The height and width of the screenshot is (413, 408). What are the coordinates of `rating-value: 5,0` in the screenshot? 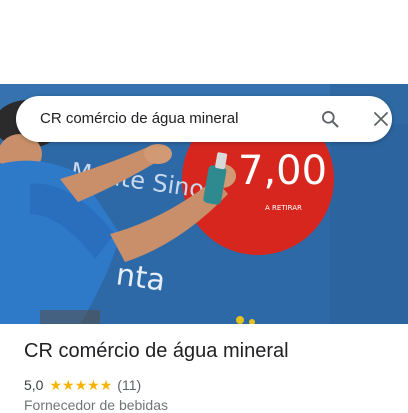 It's located at (34, 385).